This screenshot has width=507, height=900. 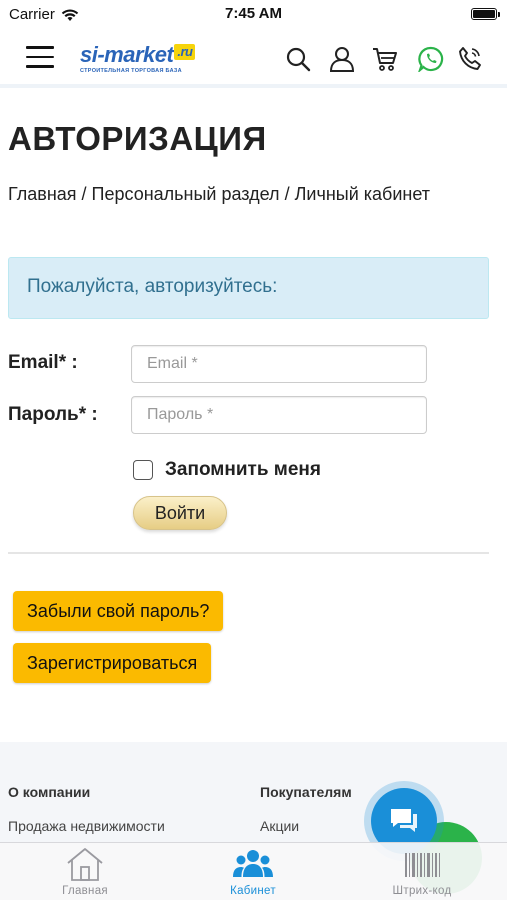 I want to click on status-bar: Carrier 7:45 AM, so click(x=253, y=15).